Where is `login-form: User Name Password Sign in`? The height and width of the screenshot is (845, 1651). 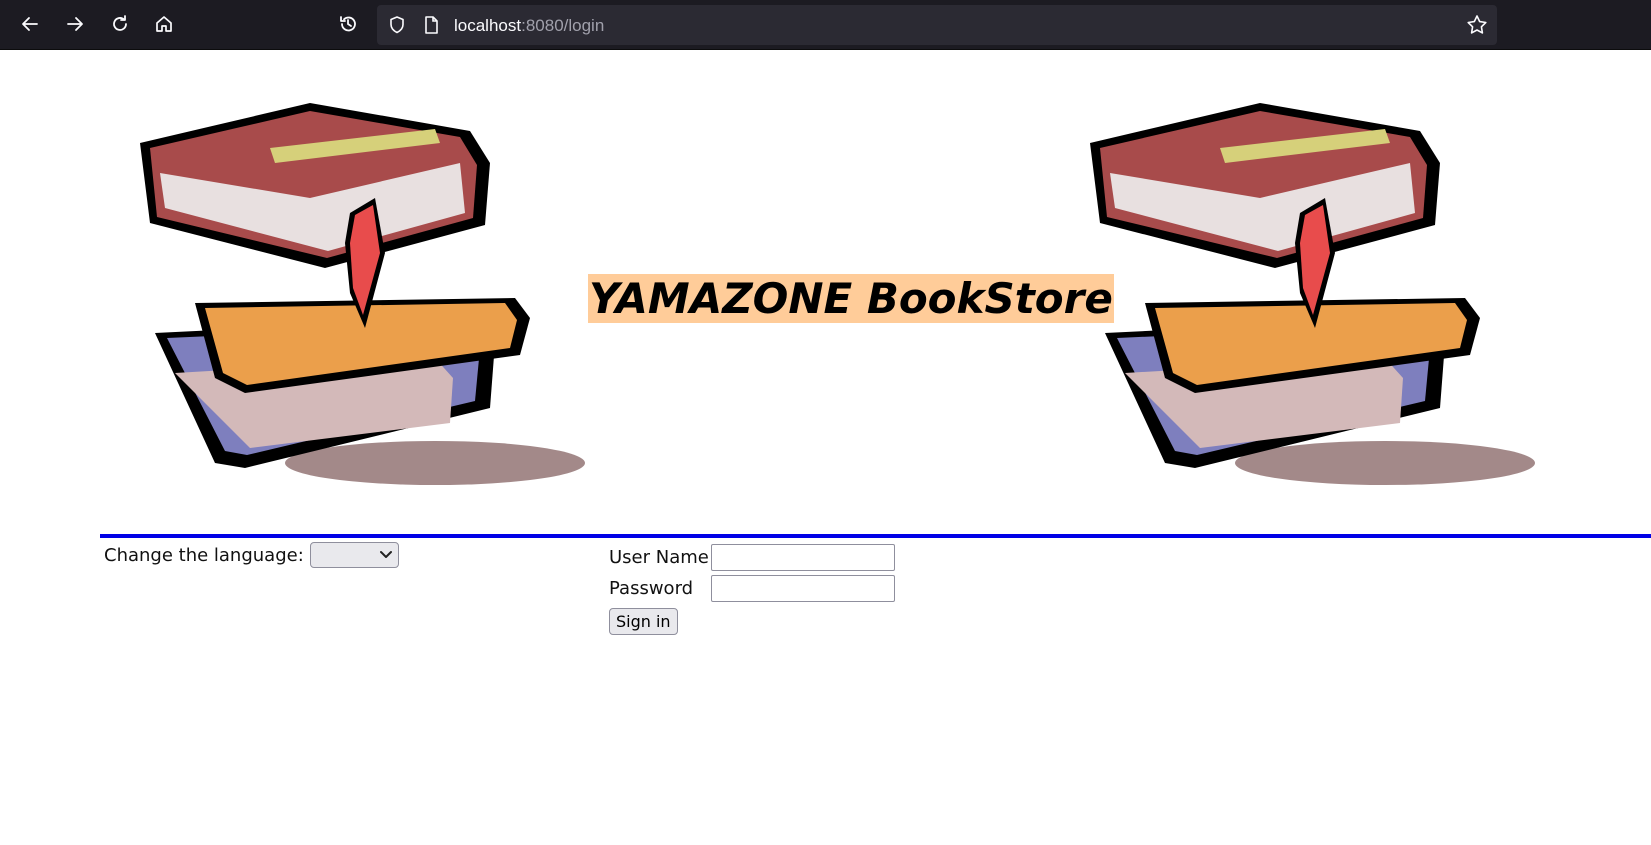 login-form: User Name Password Sign in is located at coordinates (752, 588).